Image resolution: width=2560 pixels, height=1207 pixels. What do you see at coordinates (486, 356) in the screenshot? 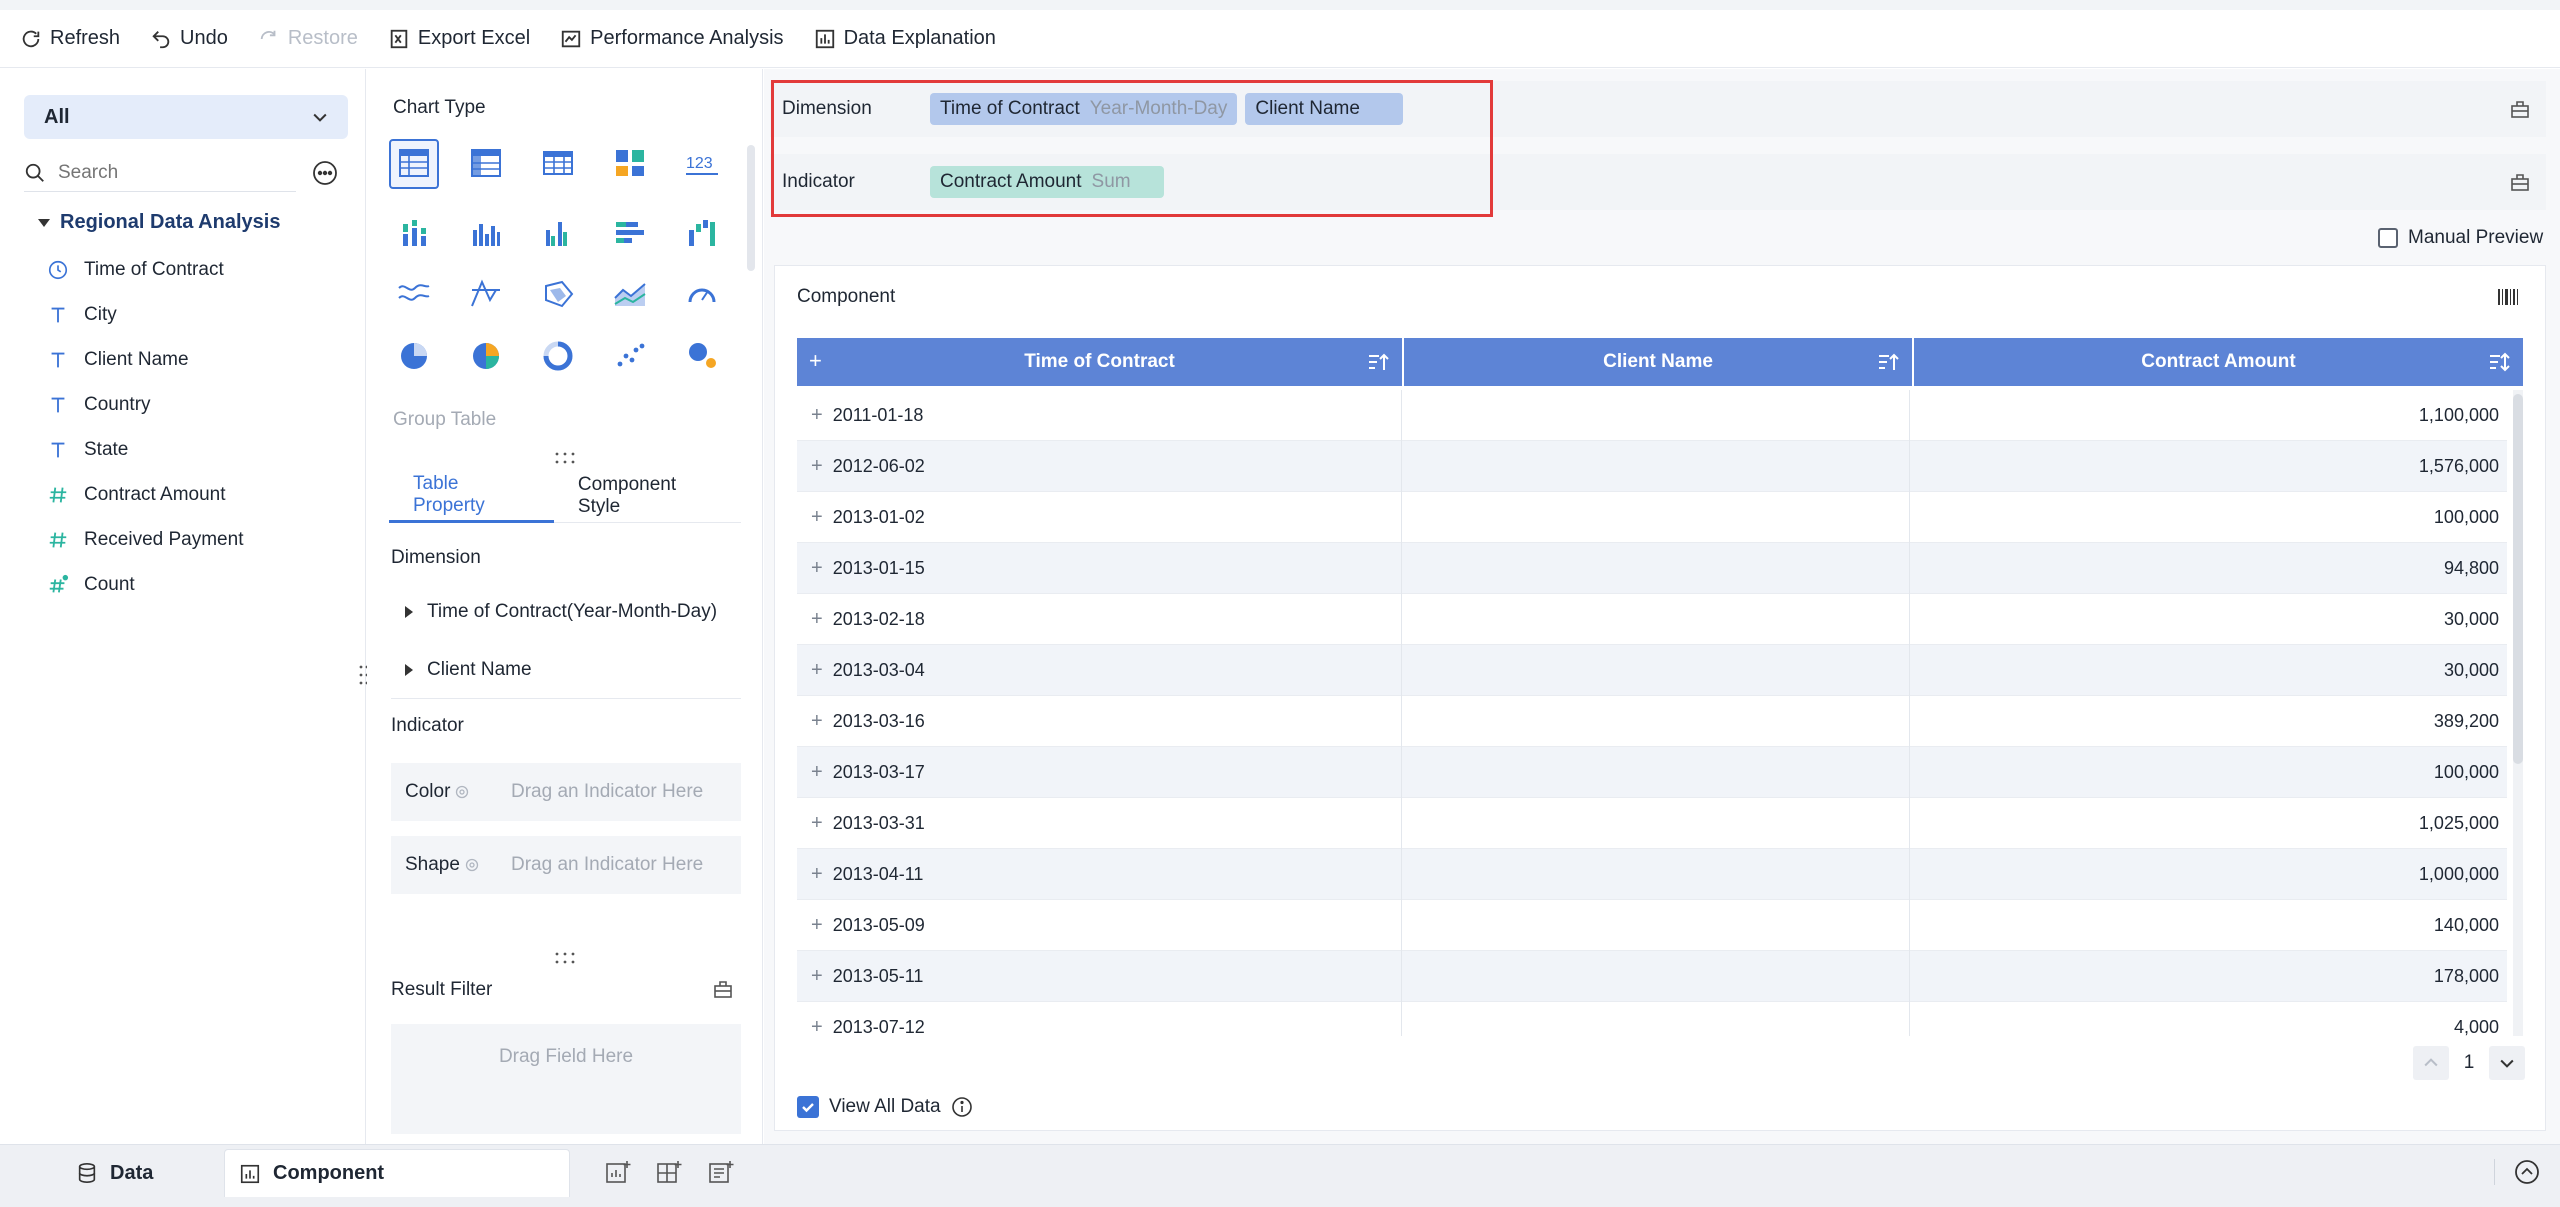
I see `multi-pie-icon` at bounding box center [486, 356].